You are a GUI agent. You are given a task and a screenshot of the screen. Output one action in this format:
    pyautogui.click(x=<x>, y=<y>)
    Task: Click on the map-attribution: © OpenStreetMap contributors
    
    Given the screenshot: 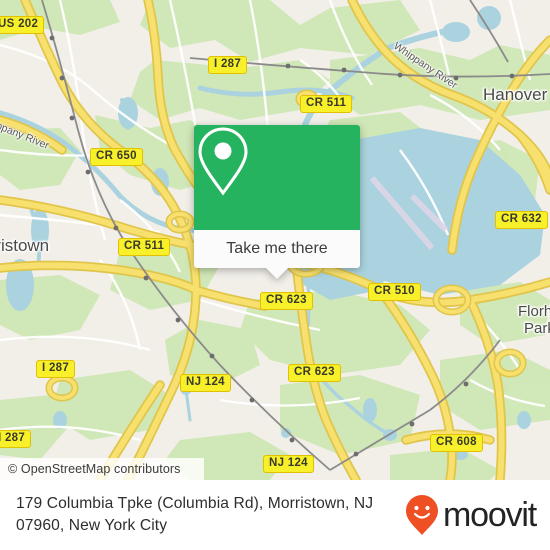 What is the action you would take?
    pyautogui.click(x=102, y=469)
    